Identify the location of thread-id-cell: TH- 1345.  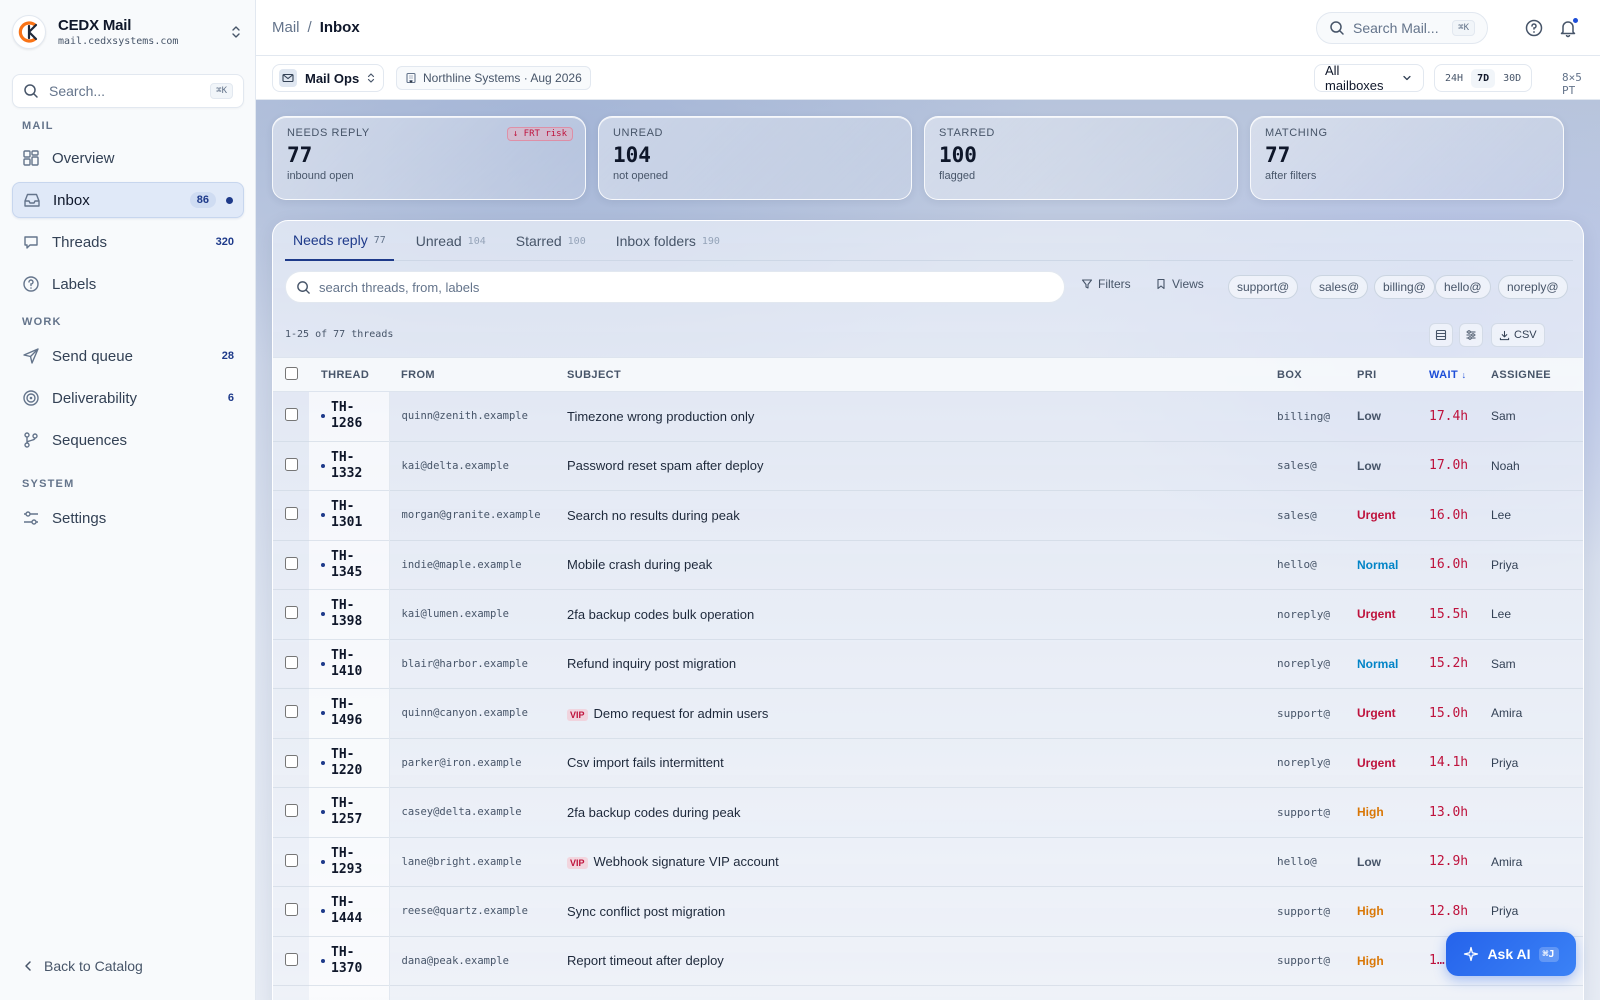
(349, 565).